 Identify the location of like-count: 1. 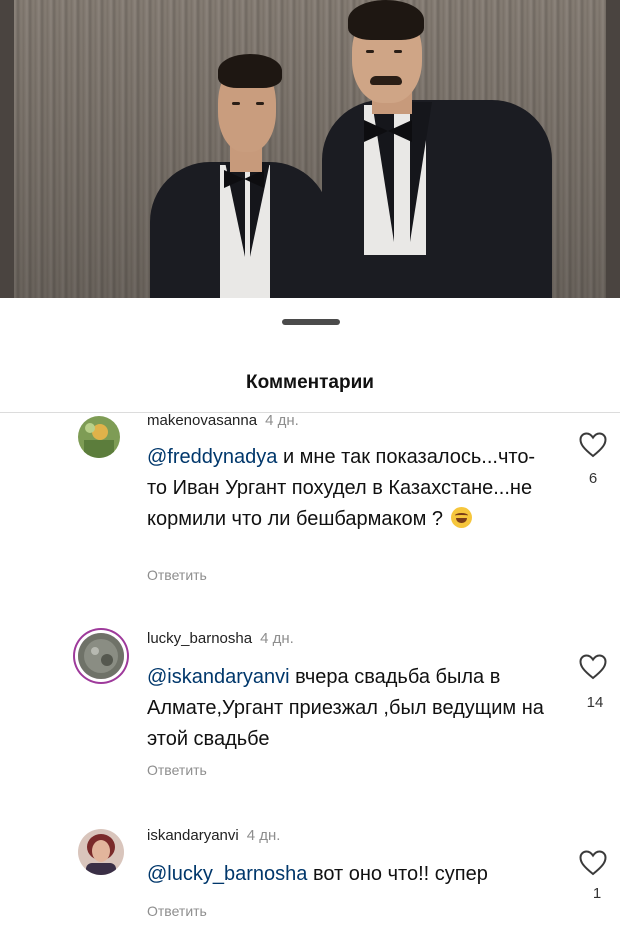
(597, 893).